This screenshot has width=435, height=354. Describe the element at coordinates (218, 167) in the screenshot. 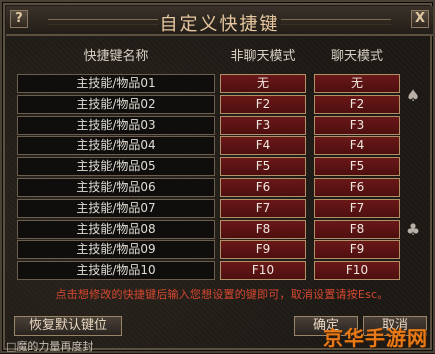

I see `hotkey-row: 主技能/物品05 F5 F5` at that location.